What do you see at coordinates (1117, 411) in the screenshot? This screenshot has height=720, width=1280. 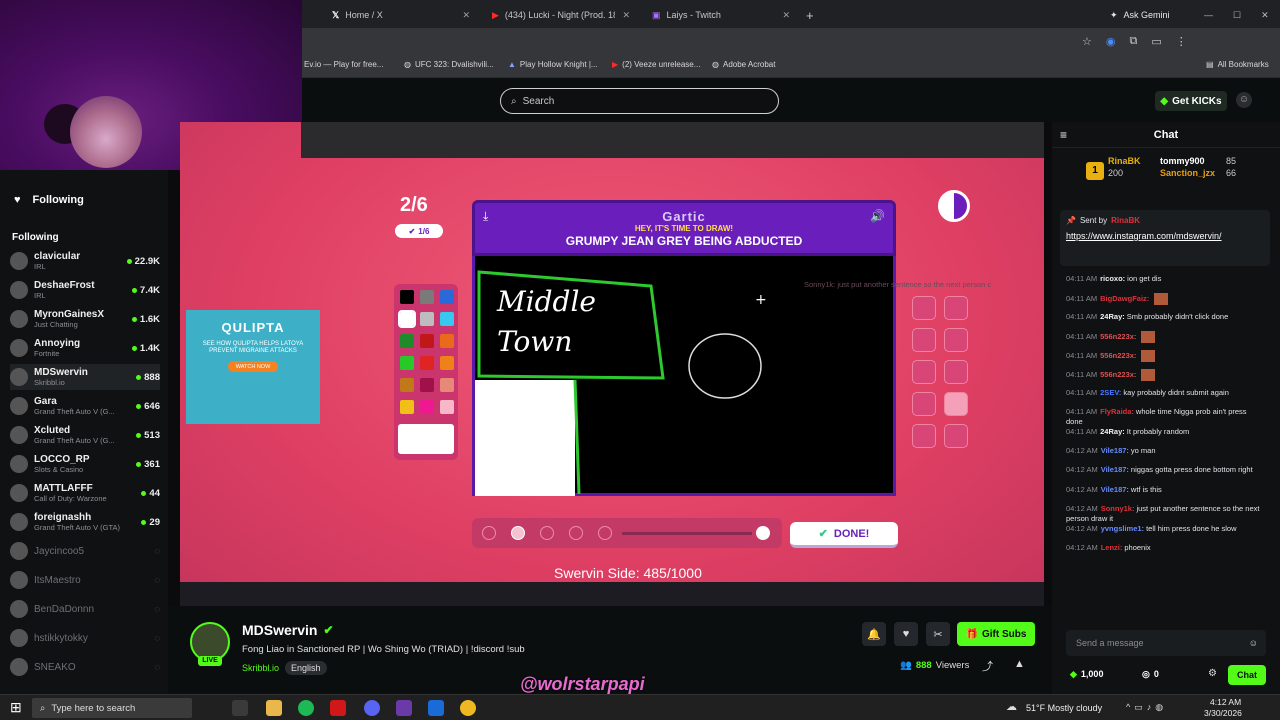 I see `message-user: FlyRaida:` at bounding box center [1117, 411].